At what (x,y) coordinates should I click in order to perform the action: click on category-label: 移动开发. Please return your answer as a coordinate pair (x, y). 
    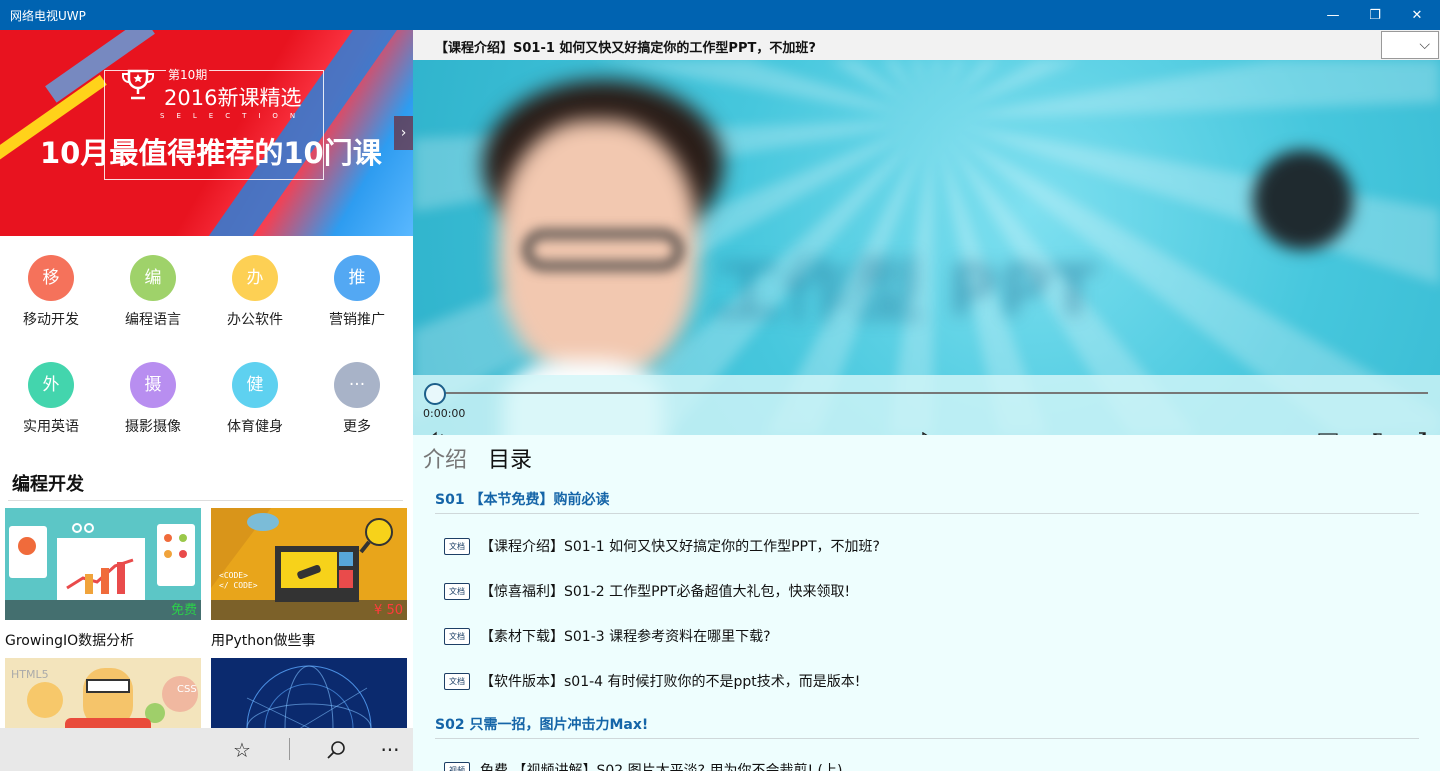
    Looking at the image, I should click on (51, 320).